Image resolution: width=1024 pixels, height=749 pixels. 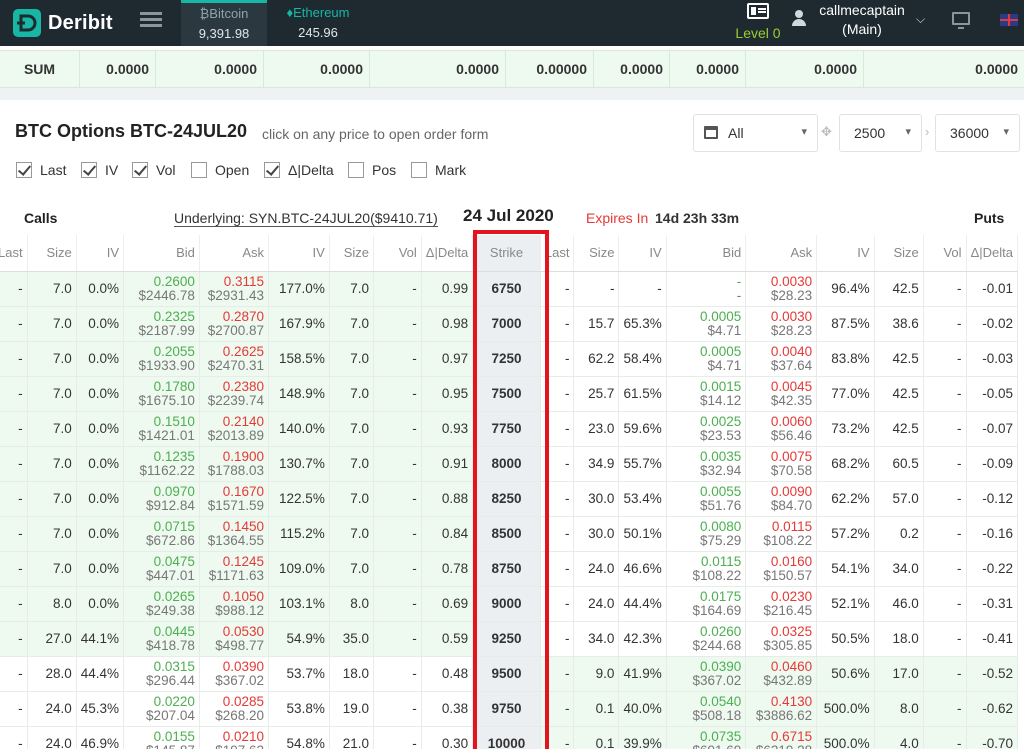 What do you see at coordinates (161, 674) in the screenshot?
I see `call-bid-price: 0.0315 $296.44` at bounding box center [161, 674].